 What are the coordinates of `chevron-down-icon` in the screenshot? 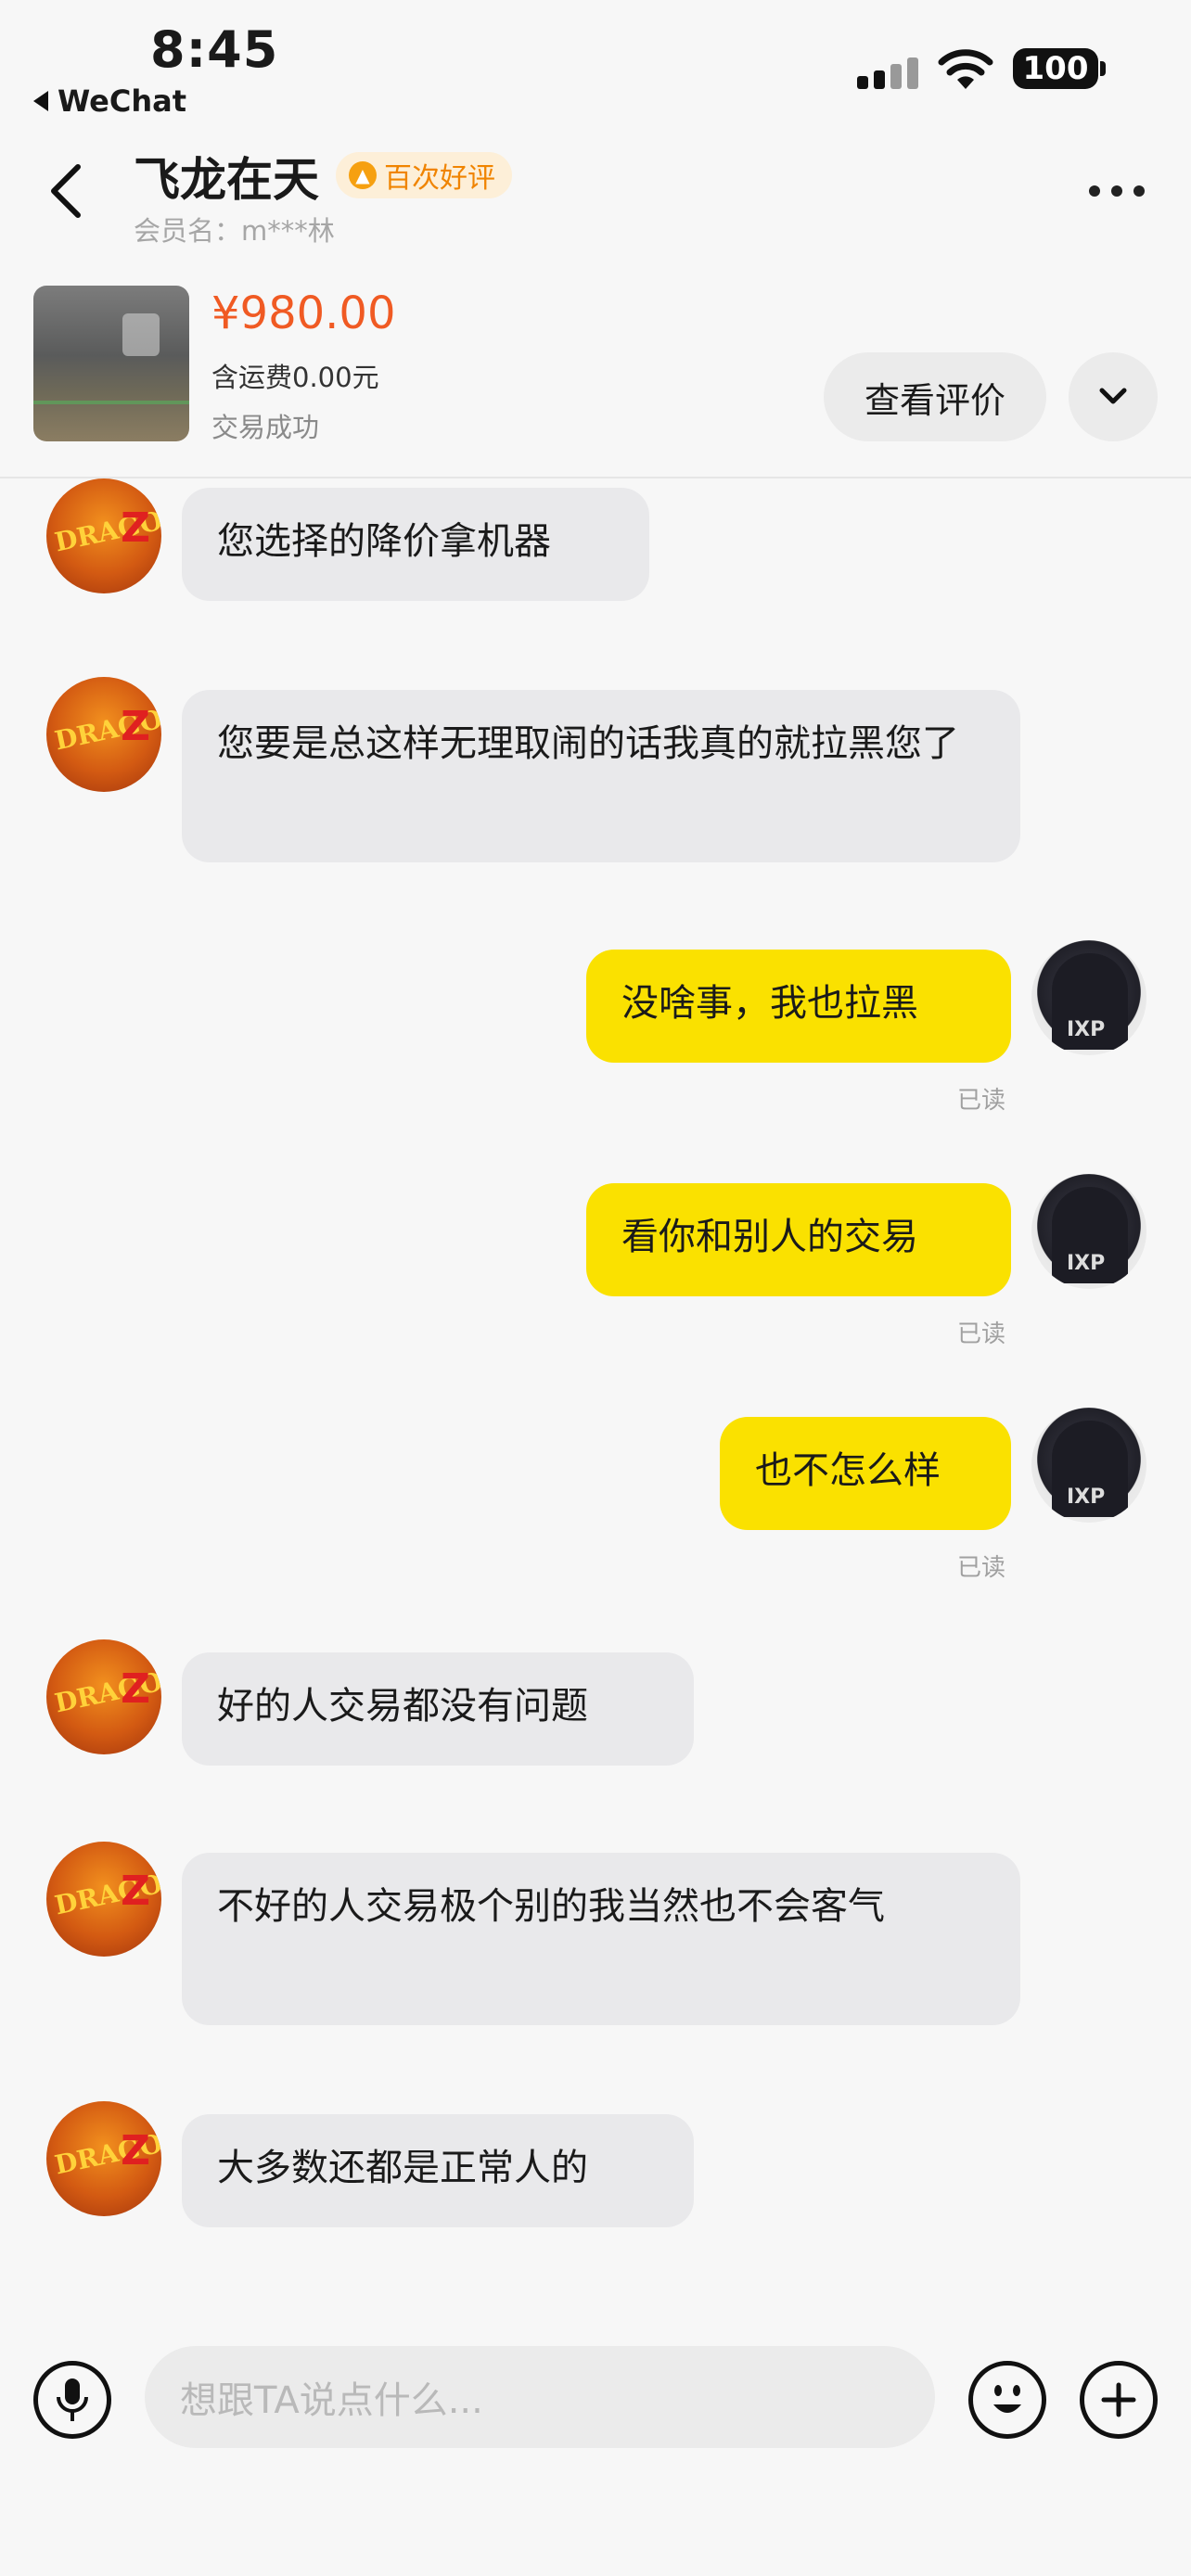 It's located at (1113, 396).